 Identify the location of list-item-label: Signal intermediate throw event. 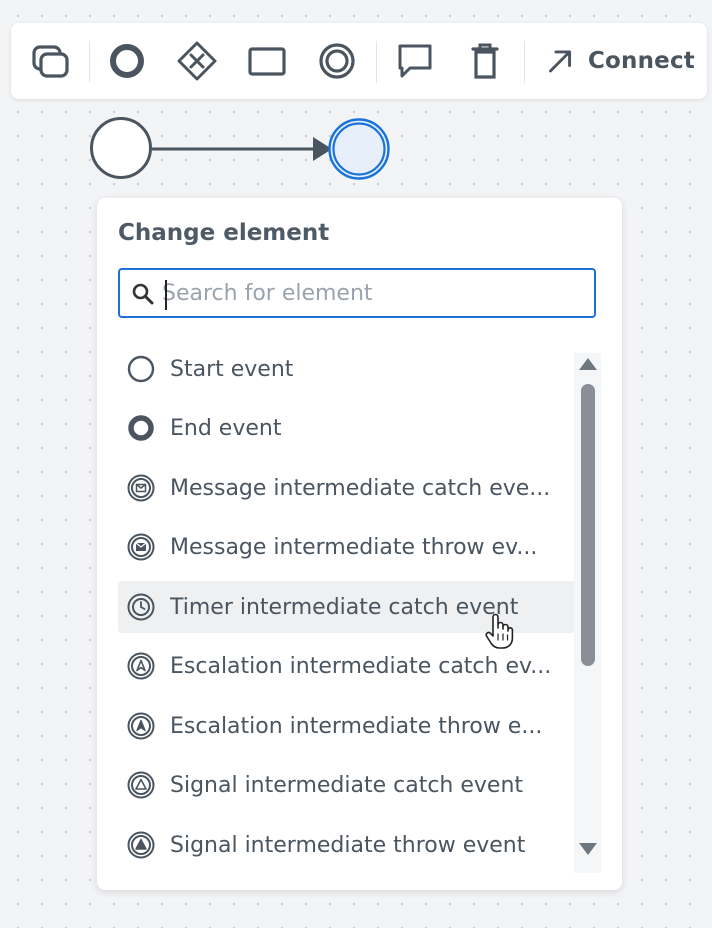
(348, 845).